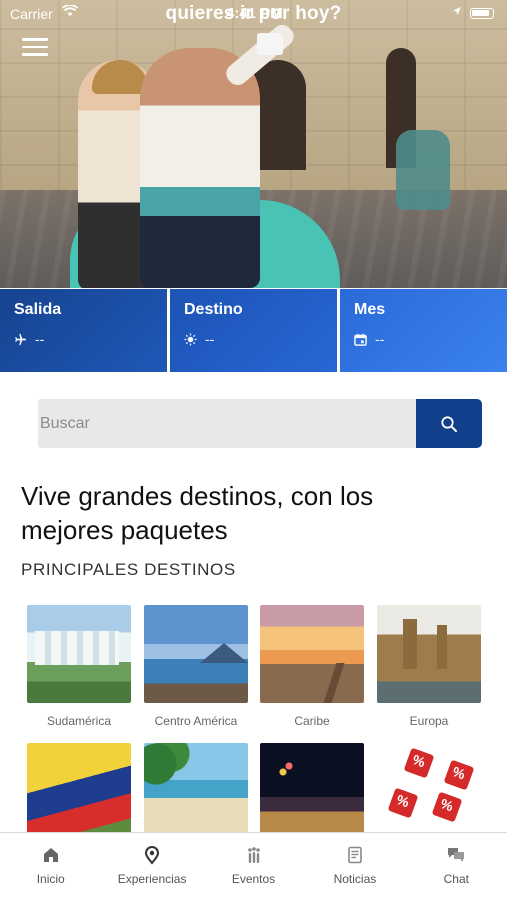 Image resolution: width=507 pixels, height=900 pixels. What do you see at coordinates (456, 866) in the screenshot?
I see `tab-chat: Chat` at bounding box center [456, 866].